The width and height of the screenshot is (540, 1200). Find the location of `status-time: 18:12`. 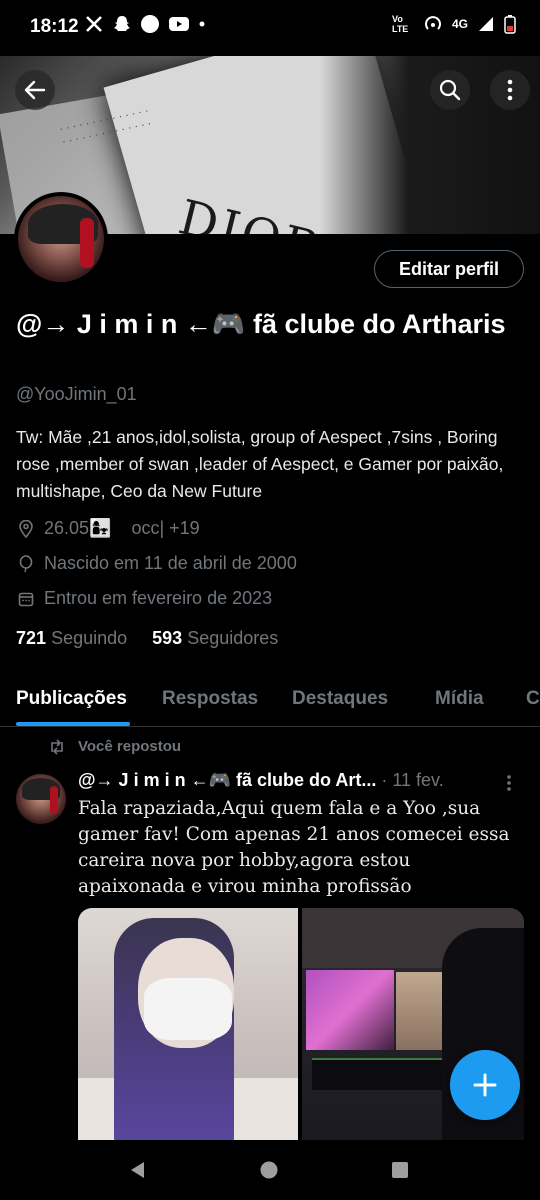

status-time: 18:12 is located at coordinates (54, 26).